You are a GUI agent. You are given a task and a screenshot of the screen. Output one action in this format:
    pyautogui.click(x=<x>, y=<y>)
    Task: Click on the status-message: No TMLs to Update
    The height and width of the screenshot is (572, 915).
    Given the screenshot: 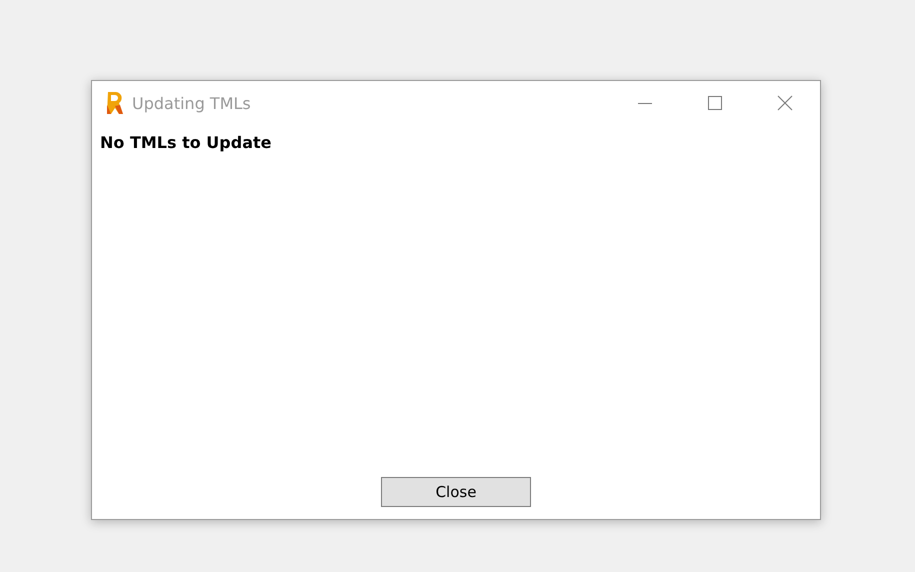 What is the action you would take?
    pyautogui.click(x=186, y=142)
    